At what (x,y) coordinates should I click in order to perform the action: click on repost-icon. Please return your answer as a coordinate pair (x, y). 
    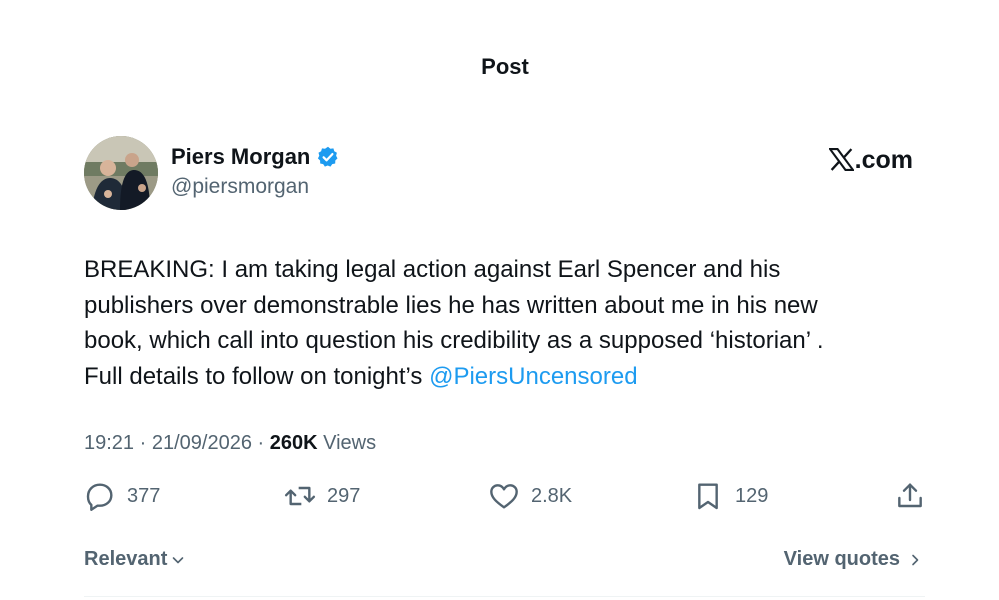
    Looking at the image, I should click on (300, 496).